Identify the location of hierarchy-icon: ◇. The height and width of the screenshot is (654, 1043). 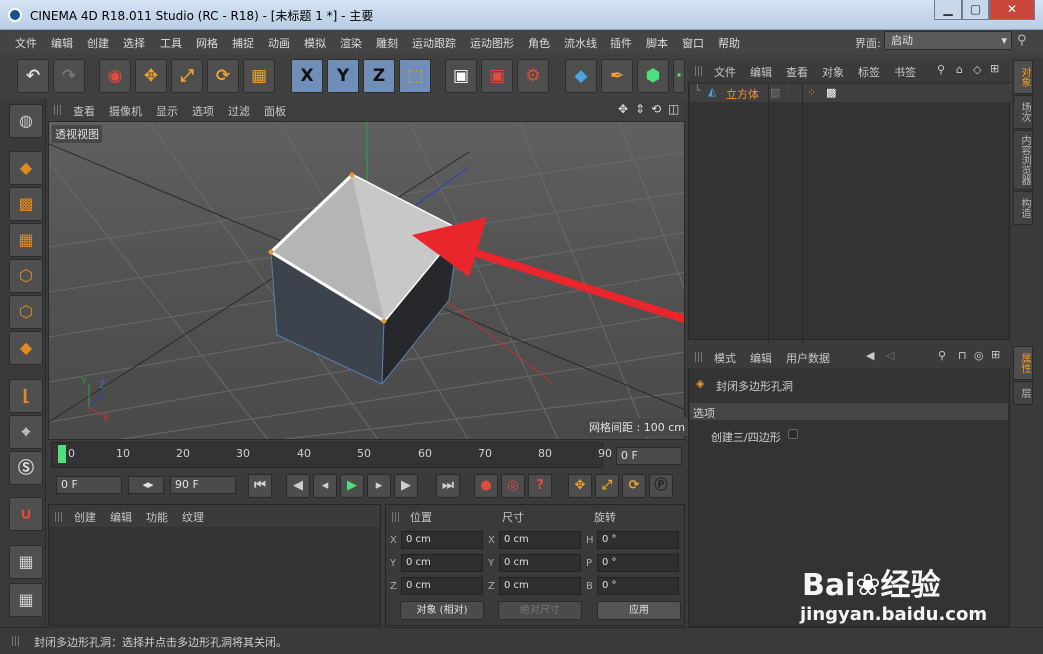
(977, 69).